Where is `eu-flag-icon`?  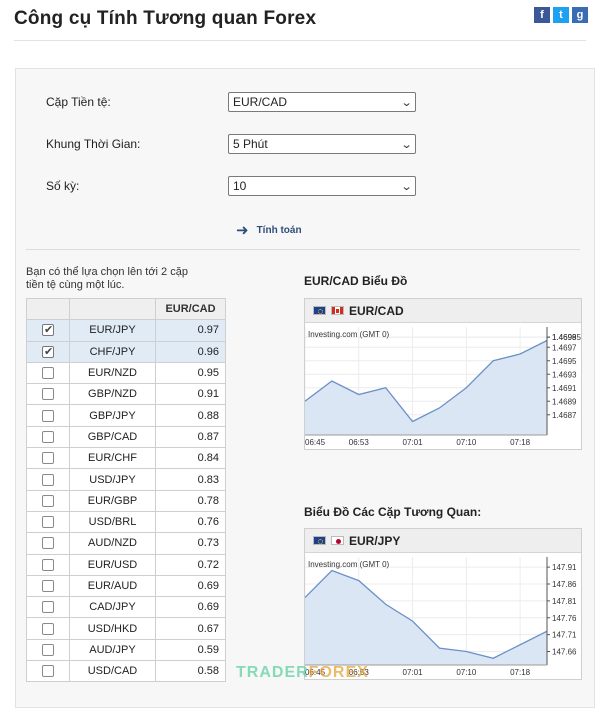
eu-flag-icon is located at coordinates (319, 540).